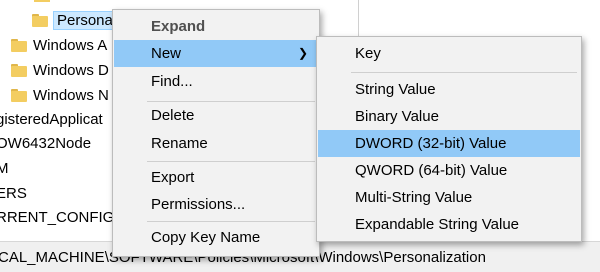 Image resolution: width=600 pixels, height=272 pixels. What do you see at coordinates (395, 89) in the screenshot?
I see `menu-item-label: String Value` at bounding box center [395, 89].